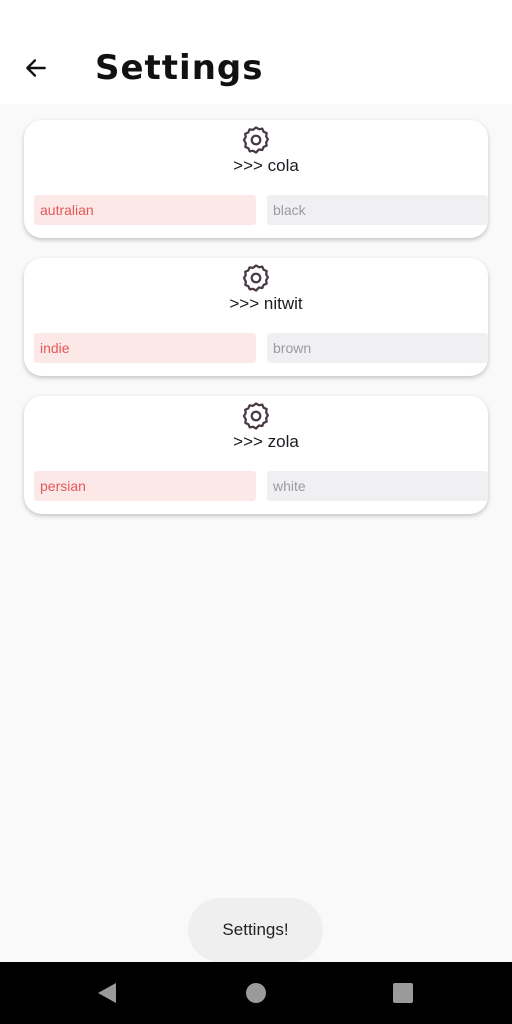 The image size is (512, 1024). What do you see at coordinates (107, 993) in the screenshot?
I see `triangle-back-icon` at bounding box center [107, 993].